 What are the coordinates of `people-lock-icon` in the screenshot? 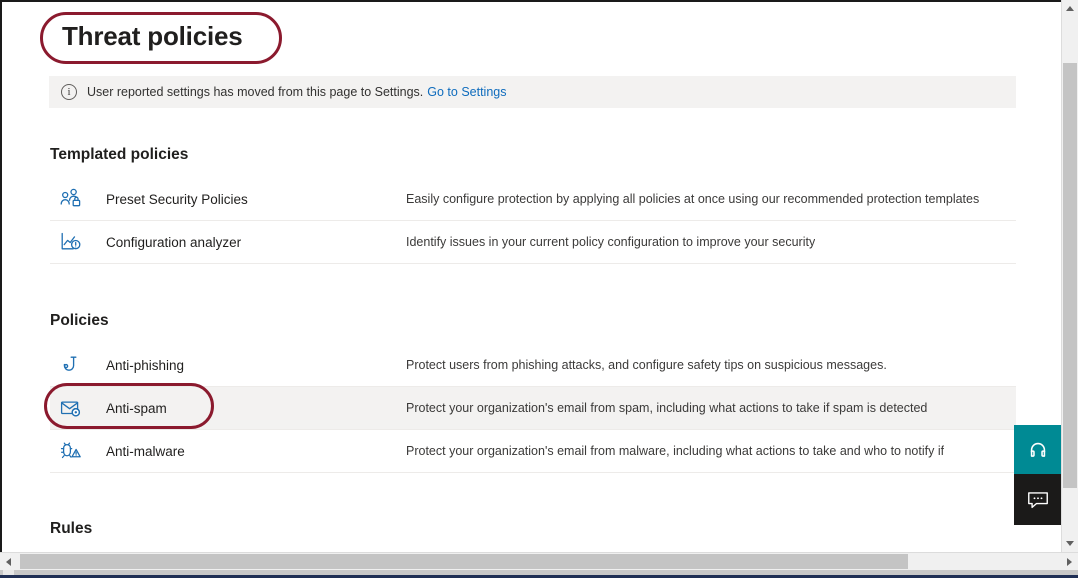 It's located at (71, 199).